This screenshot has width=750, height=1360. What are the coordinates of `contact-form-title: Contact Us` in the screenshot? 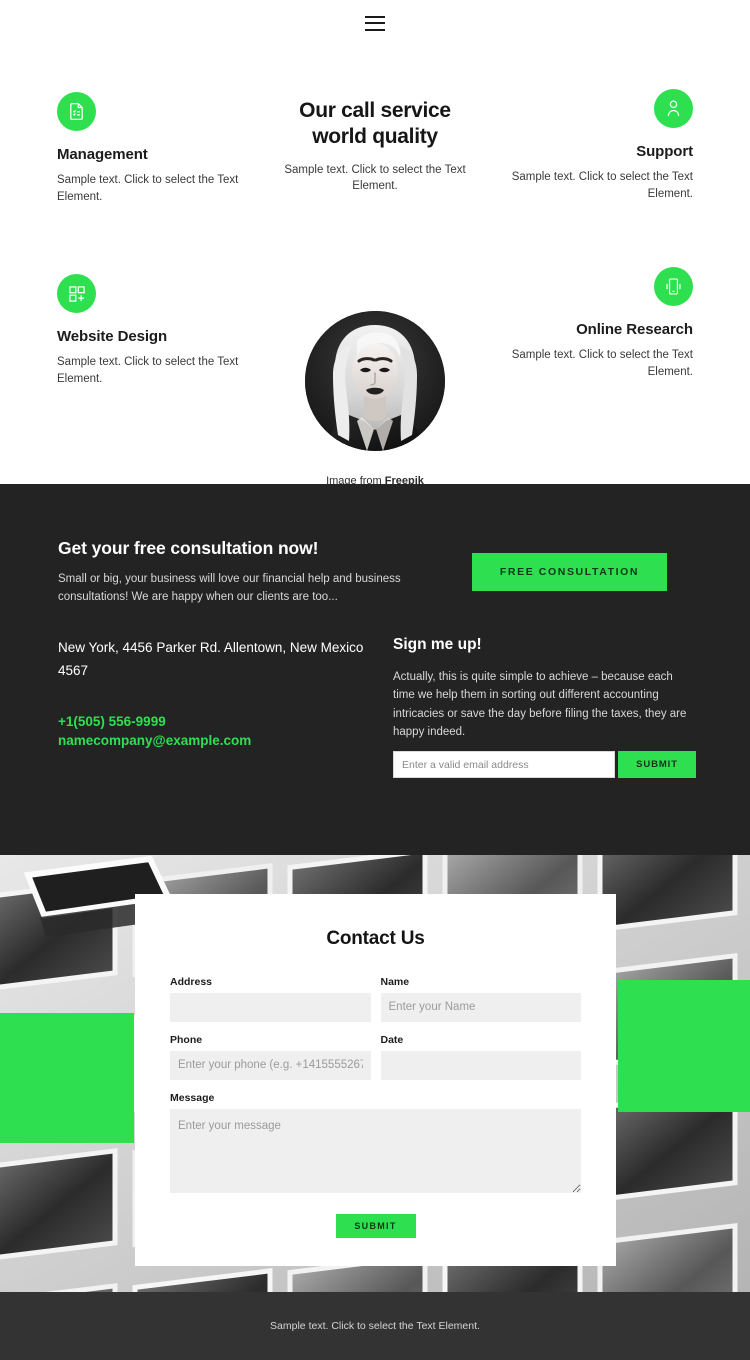 It's located at (375, 938).